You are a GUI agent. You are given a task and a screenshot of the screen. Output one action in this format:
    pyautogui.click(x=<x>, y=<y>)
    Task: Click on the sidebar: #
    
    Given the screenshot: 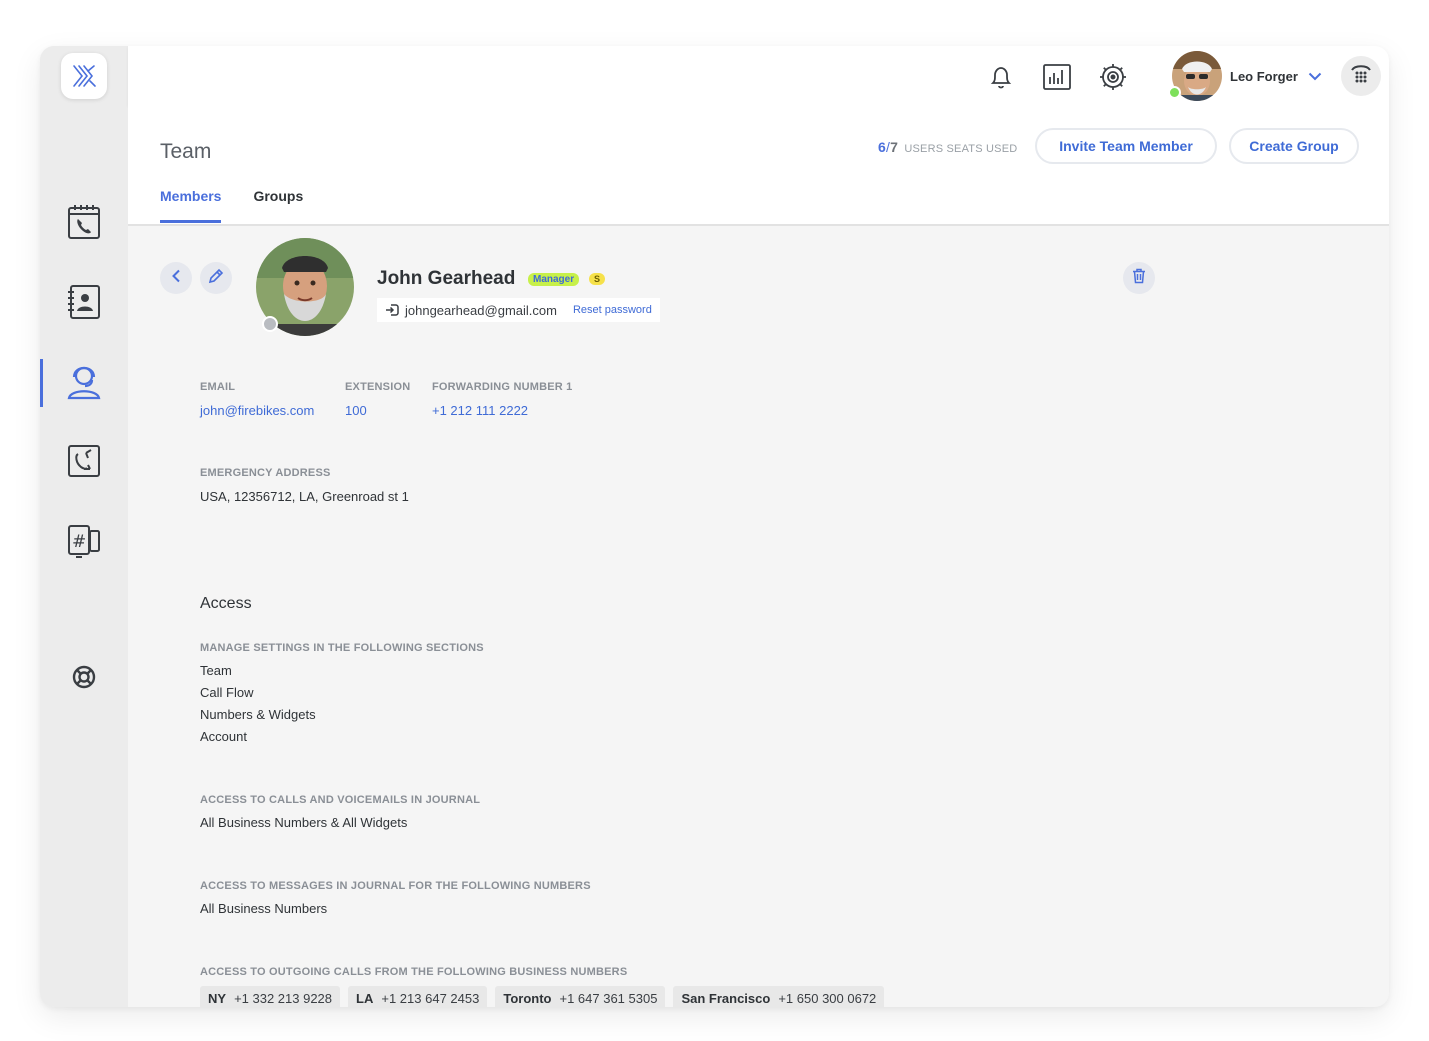 What is the action you would take?
    pyautogui.click(x=84, y=526)
    